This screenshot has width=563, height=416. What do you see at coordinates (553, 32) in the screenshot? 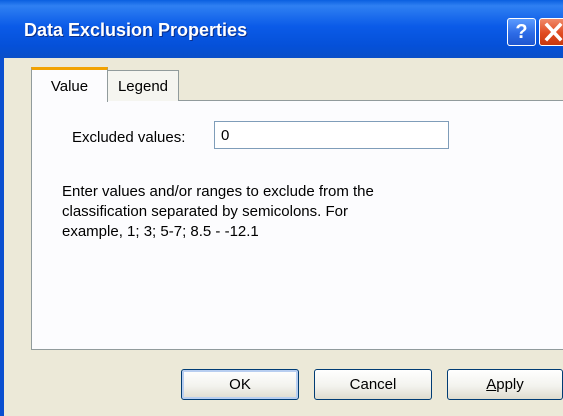
I see `close-icon` at bounding box center [553, 32].